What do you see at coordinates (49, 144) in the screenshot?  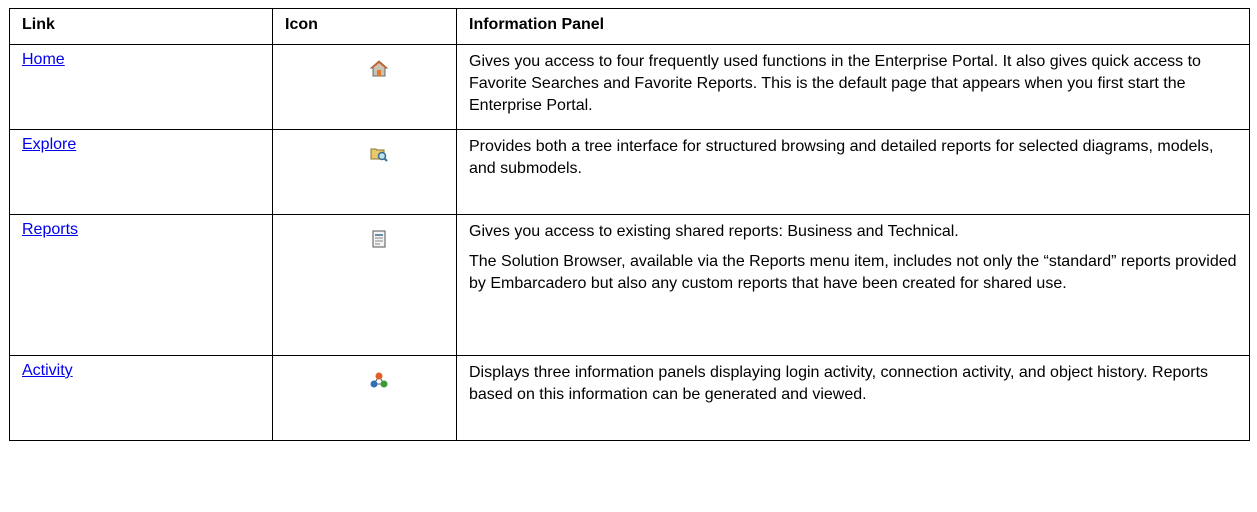 I see `explore-link: Explore` at bounding box center [49, 144].